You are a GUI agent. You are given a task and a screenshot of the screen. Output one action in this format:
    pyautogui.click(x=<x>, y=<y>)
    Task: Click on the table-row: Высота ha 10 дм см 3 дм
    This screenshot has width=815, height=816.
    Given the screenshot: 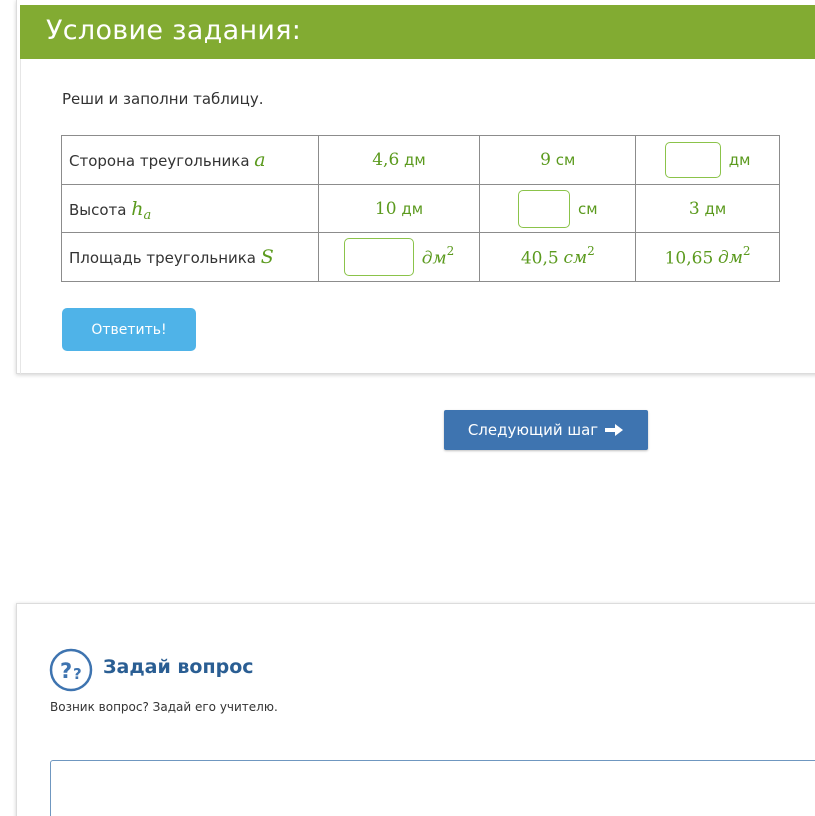 What is the action you would take?
    pyautogui.click(x=420, y=208)
    